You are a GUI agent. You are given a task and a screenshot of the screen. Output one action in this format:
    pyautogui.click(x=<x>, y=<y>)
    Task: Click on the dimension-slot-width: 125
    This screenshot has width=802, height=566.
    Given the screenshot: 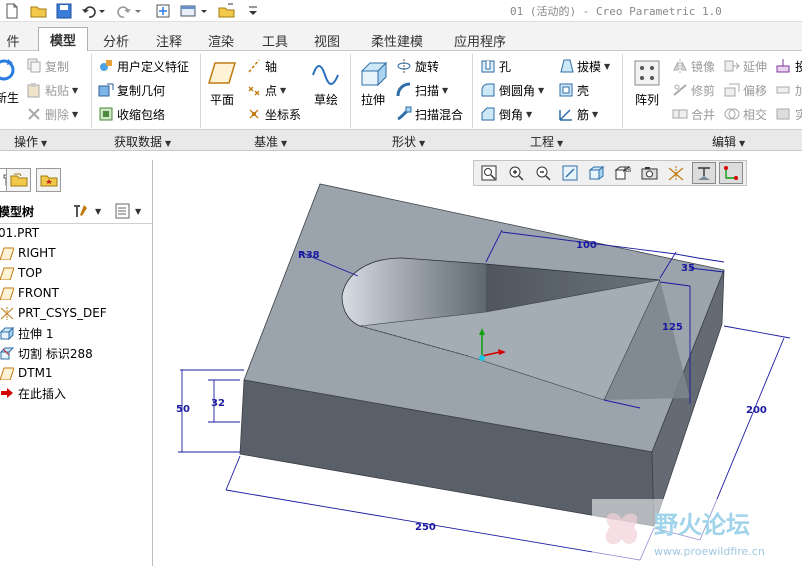 What is the action you would take?
    pyautogui.click(x=672, y=327)
    